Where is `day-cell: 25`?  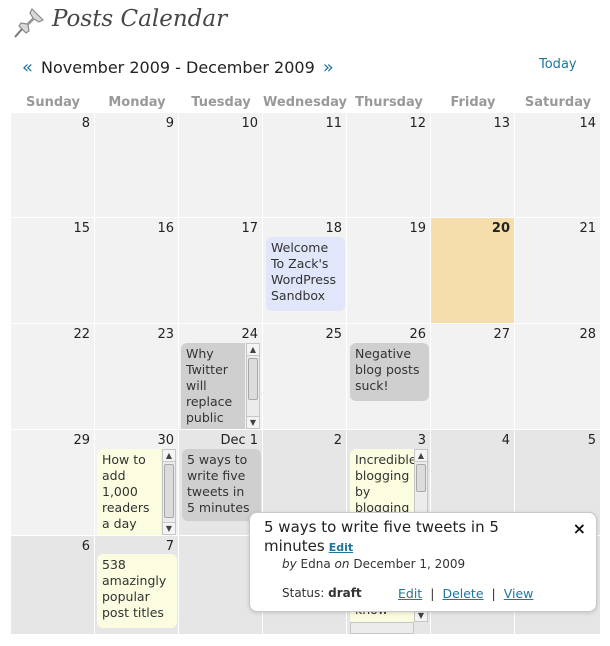 day-cell: 25 is located at coordinates (305, 377).